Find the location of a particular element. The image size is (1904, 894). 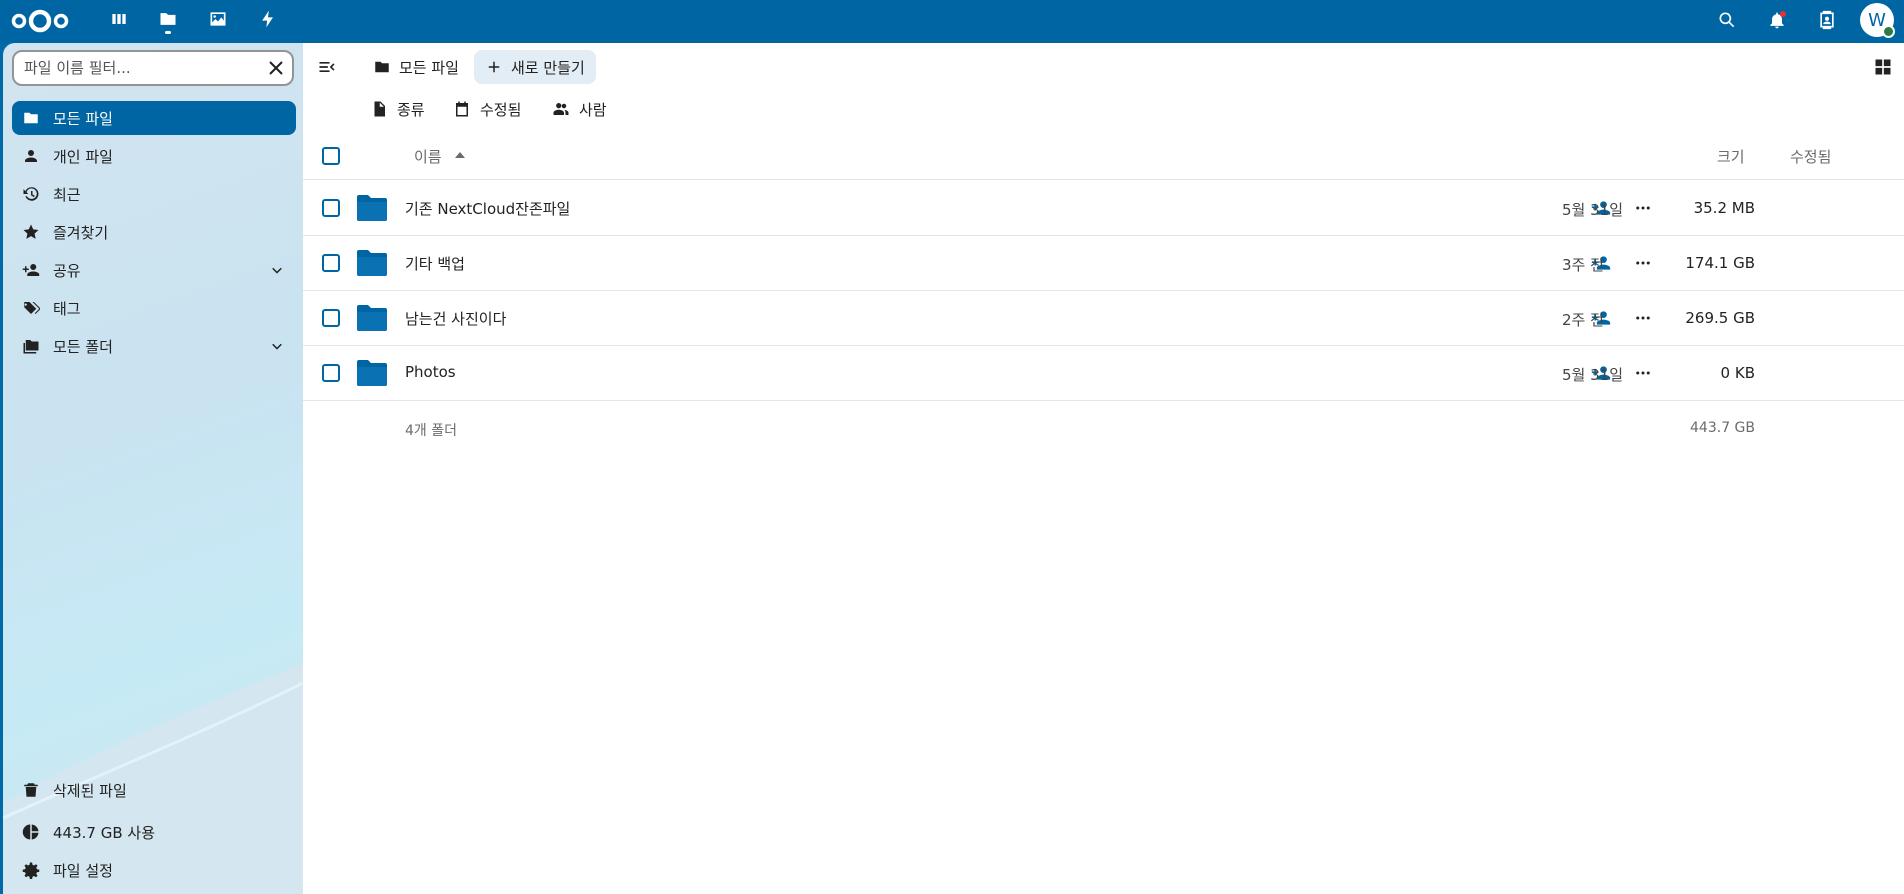

column-size-header: 크기 is located at coordinates (1731, 156).